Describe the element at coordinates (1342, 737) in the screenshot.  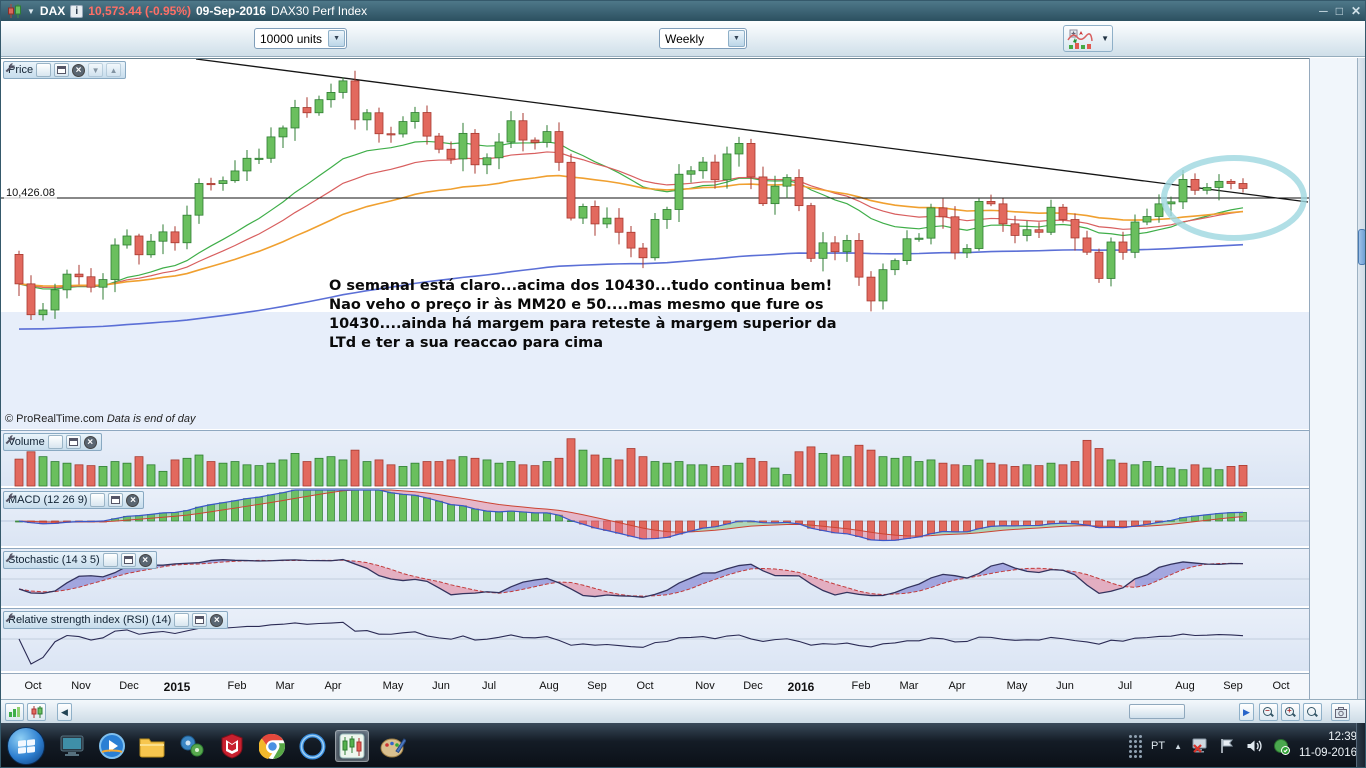
I see `tray-time: 12:39` at that location.